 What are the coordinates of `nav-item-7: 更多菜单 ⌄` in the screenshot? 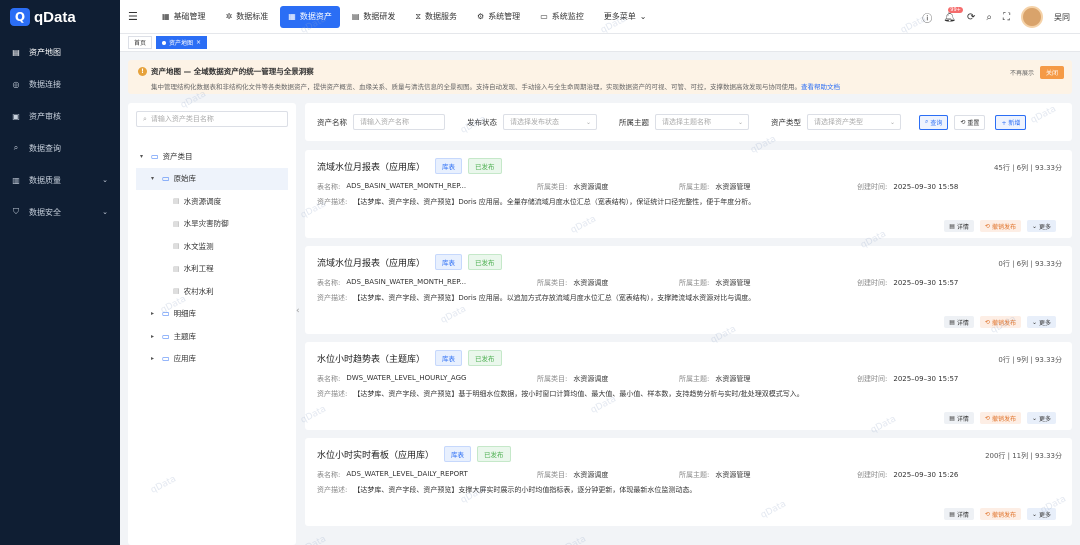 It's located at (625, 17).